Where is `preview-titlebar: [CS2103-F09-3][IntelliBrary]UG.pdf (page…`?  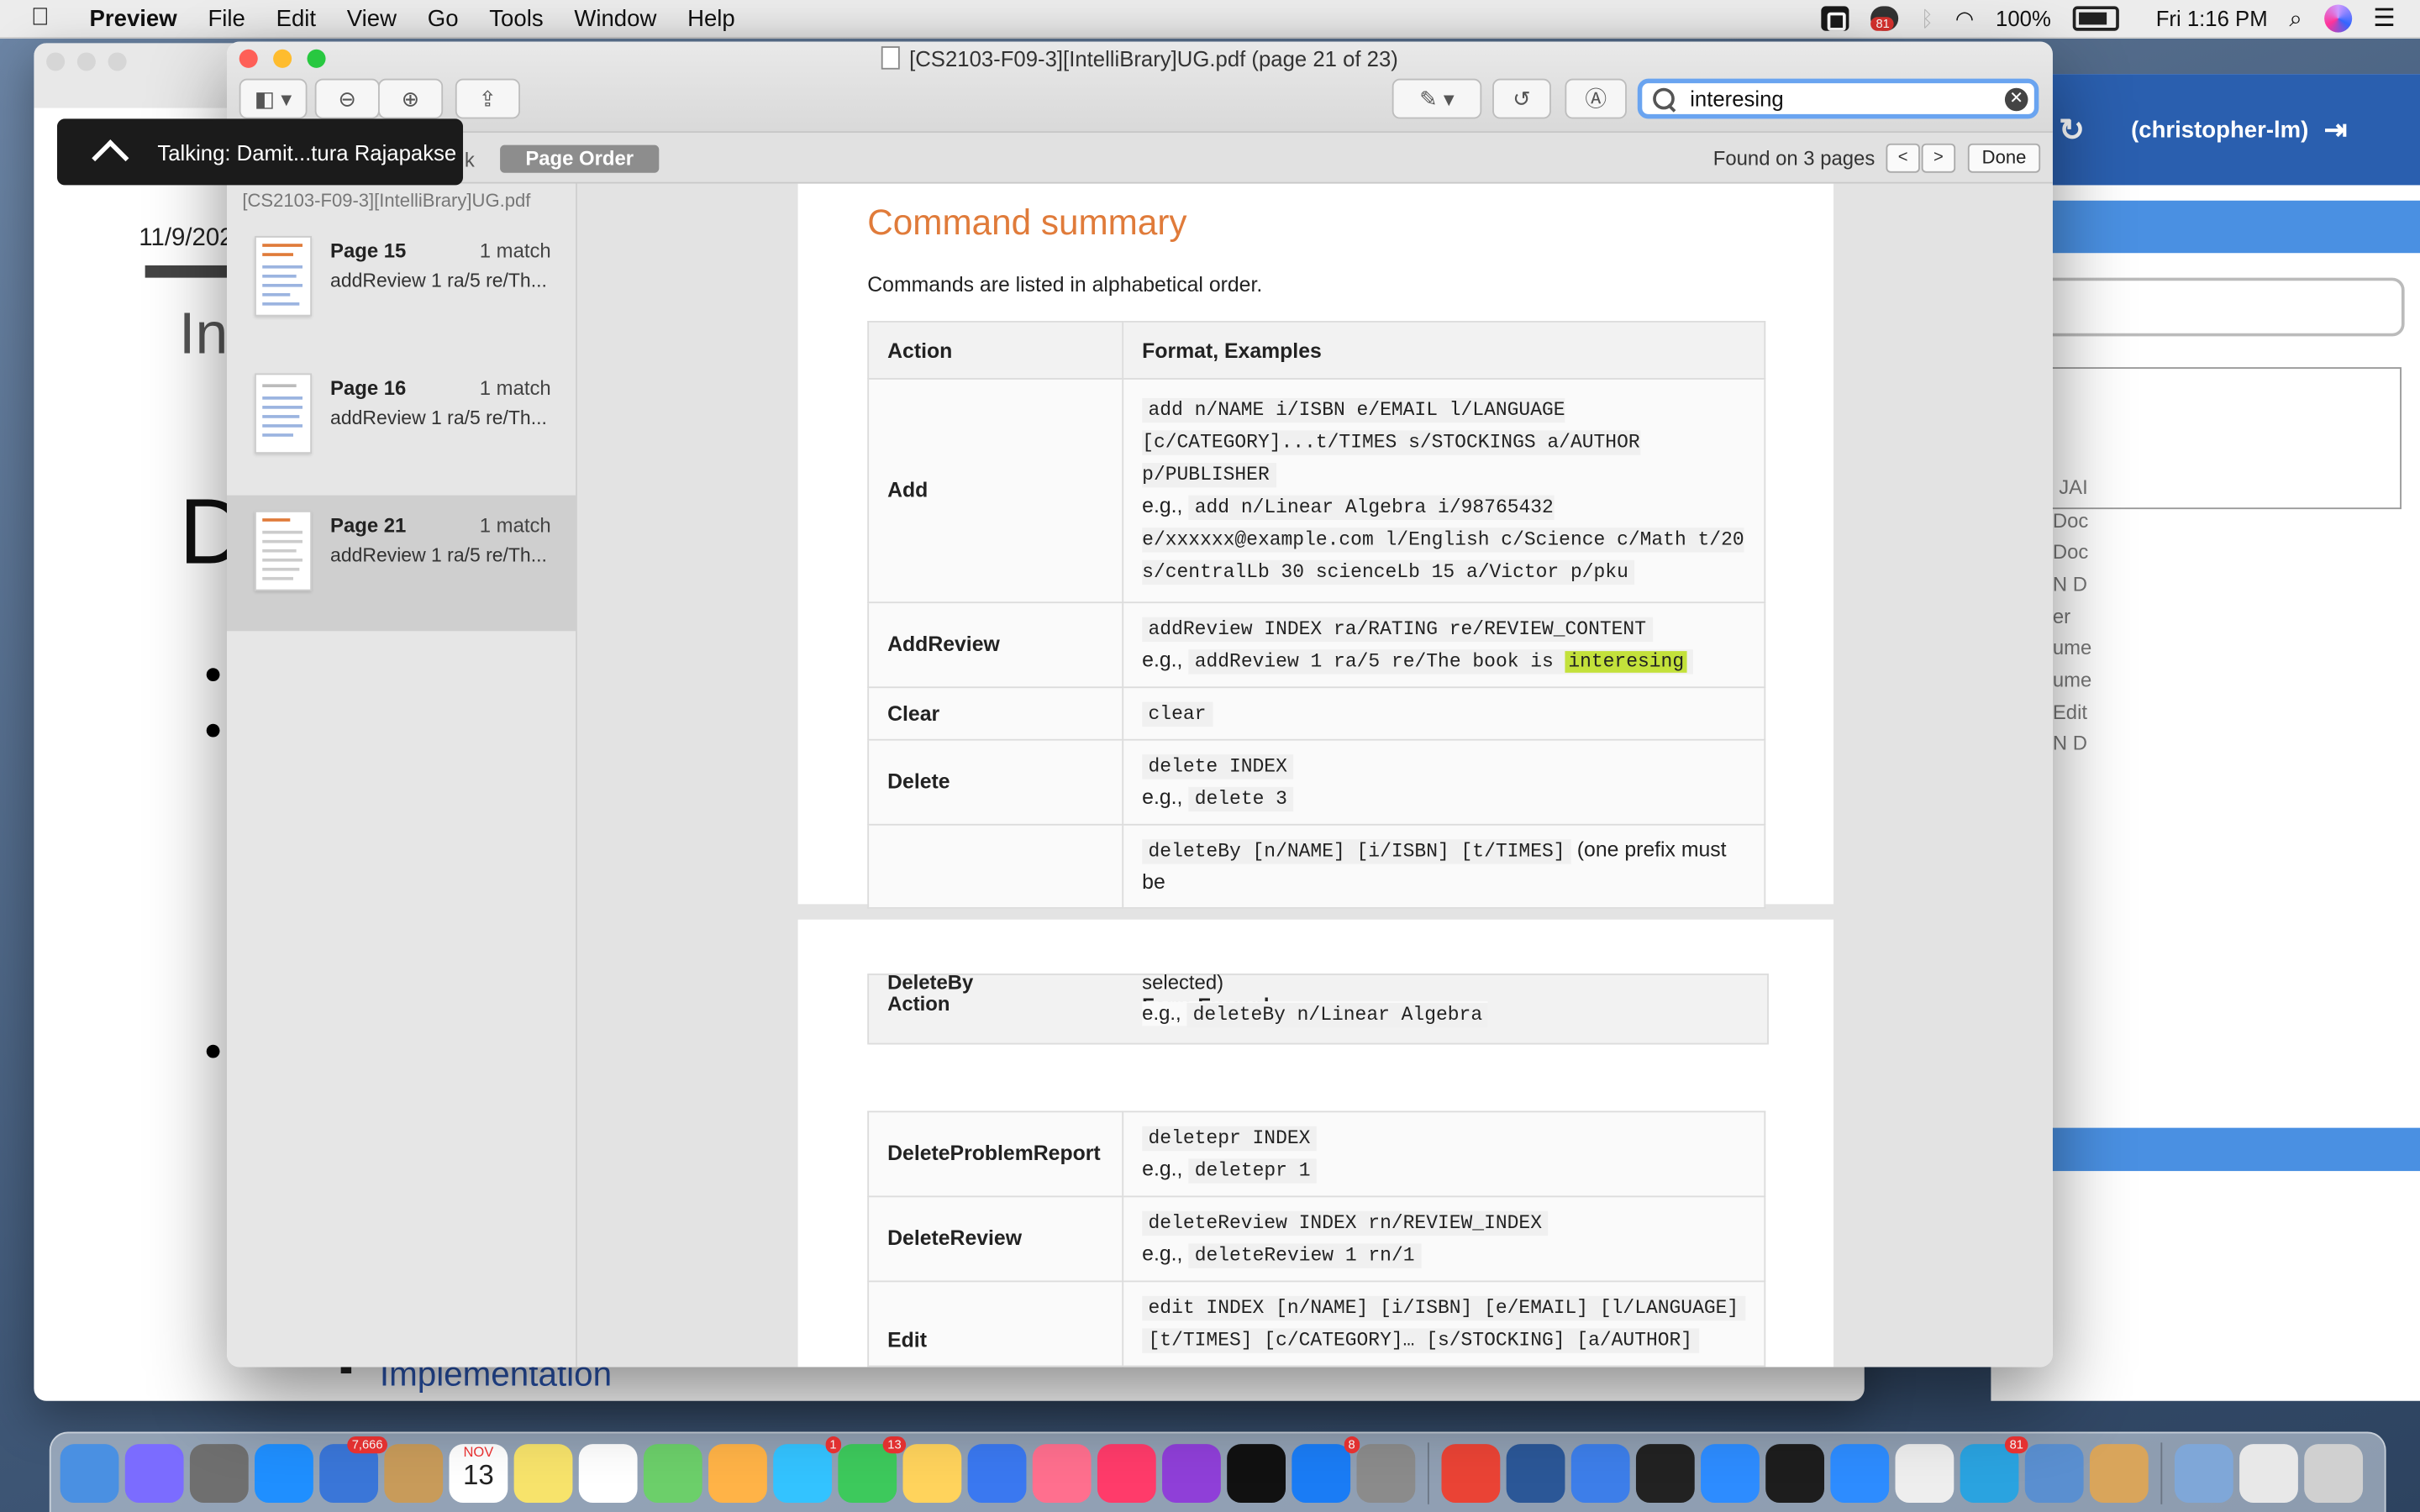 preview-titlebar: [CS2103-F09-3][IntelliBrary]UG.pdf (page… is located at coordinates (1140, 87).